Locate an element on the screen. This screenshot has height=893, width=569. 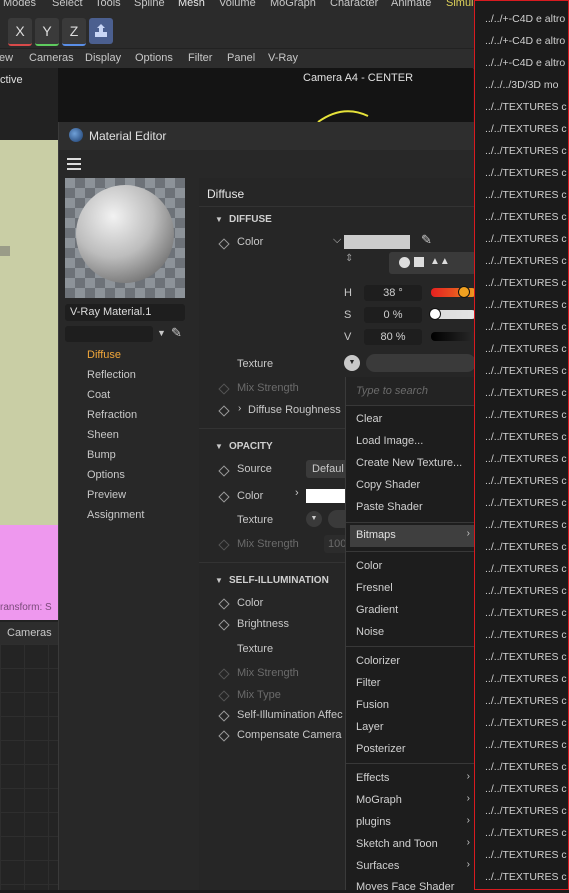
menu-item-effects: Effects is located at coordinates (372, 778).